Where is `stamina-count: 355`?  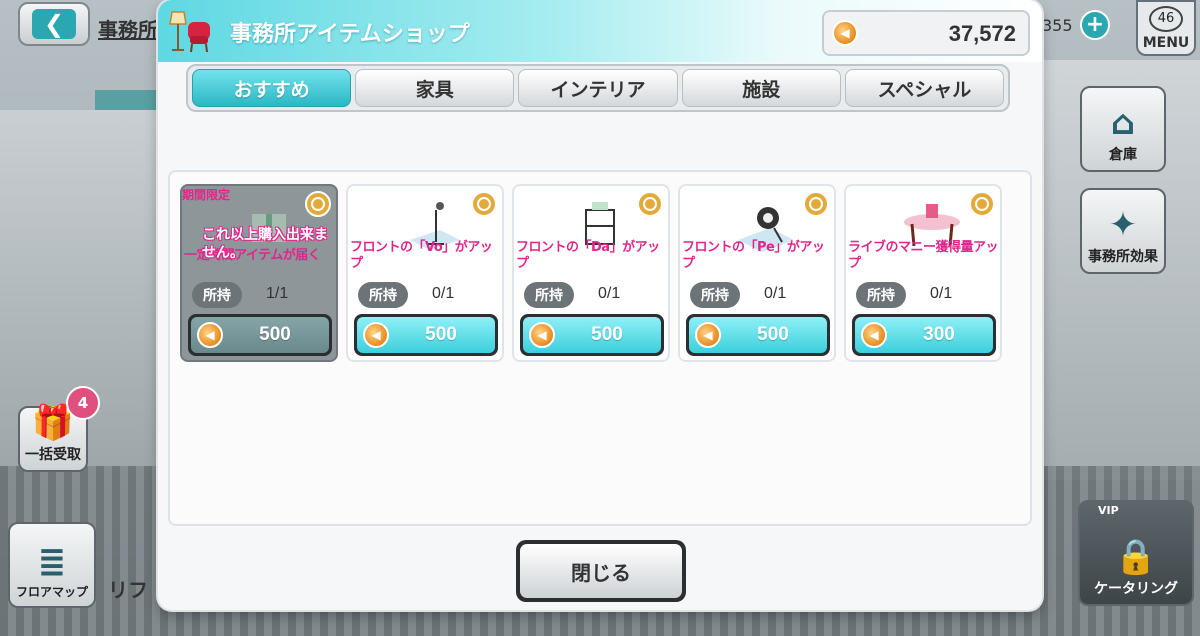 stamina-count: 355 is located at coordinates (1057, 25).